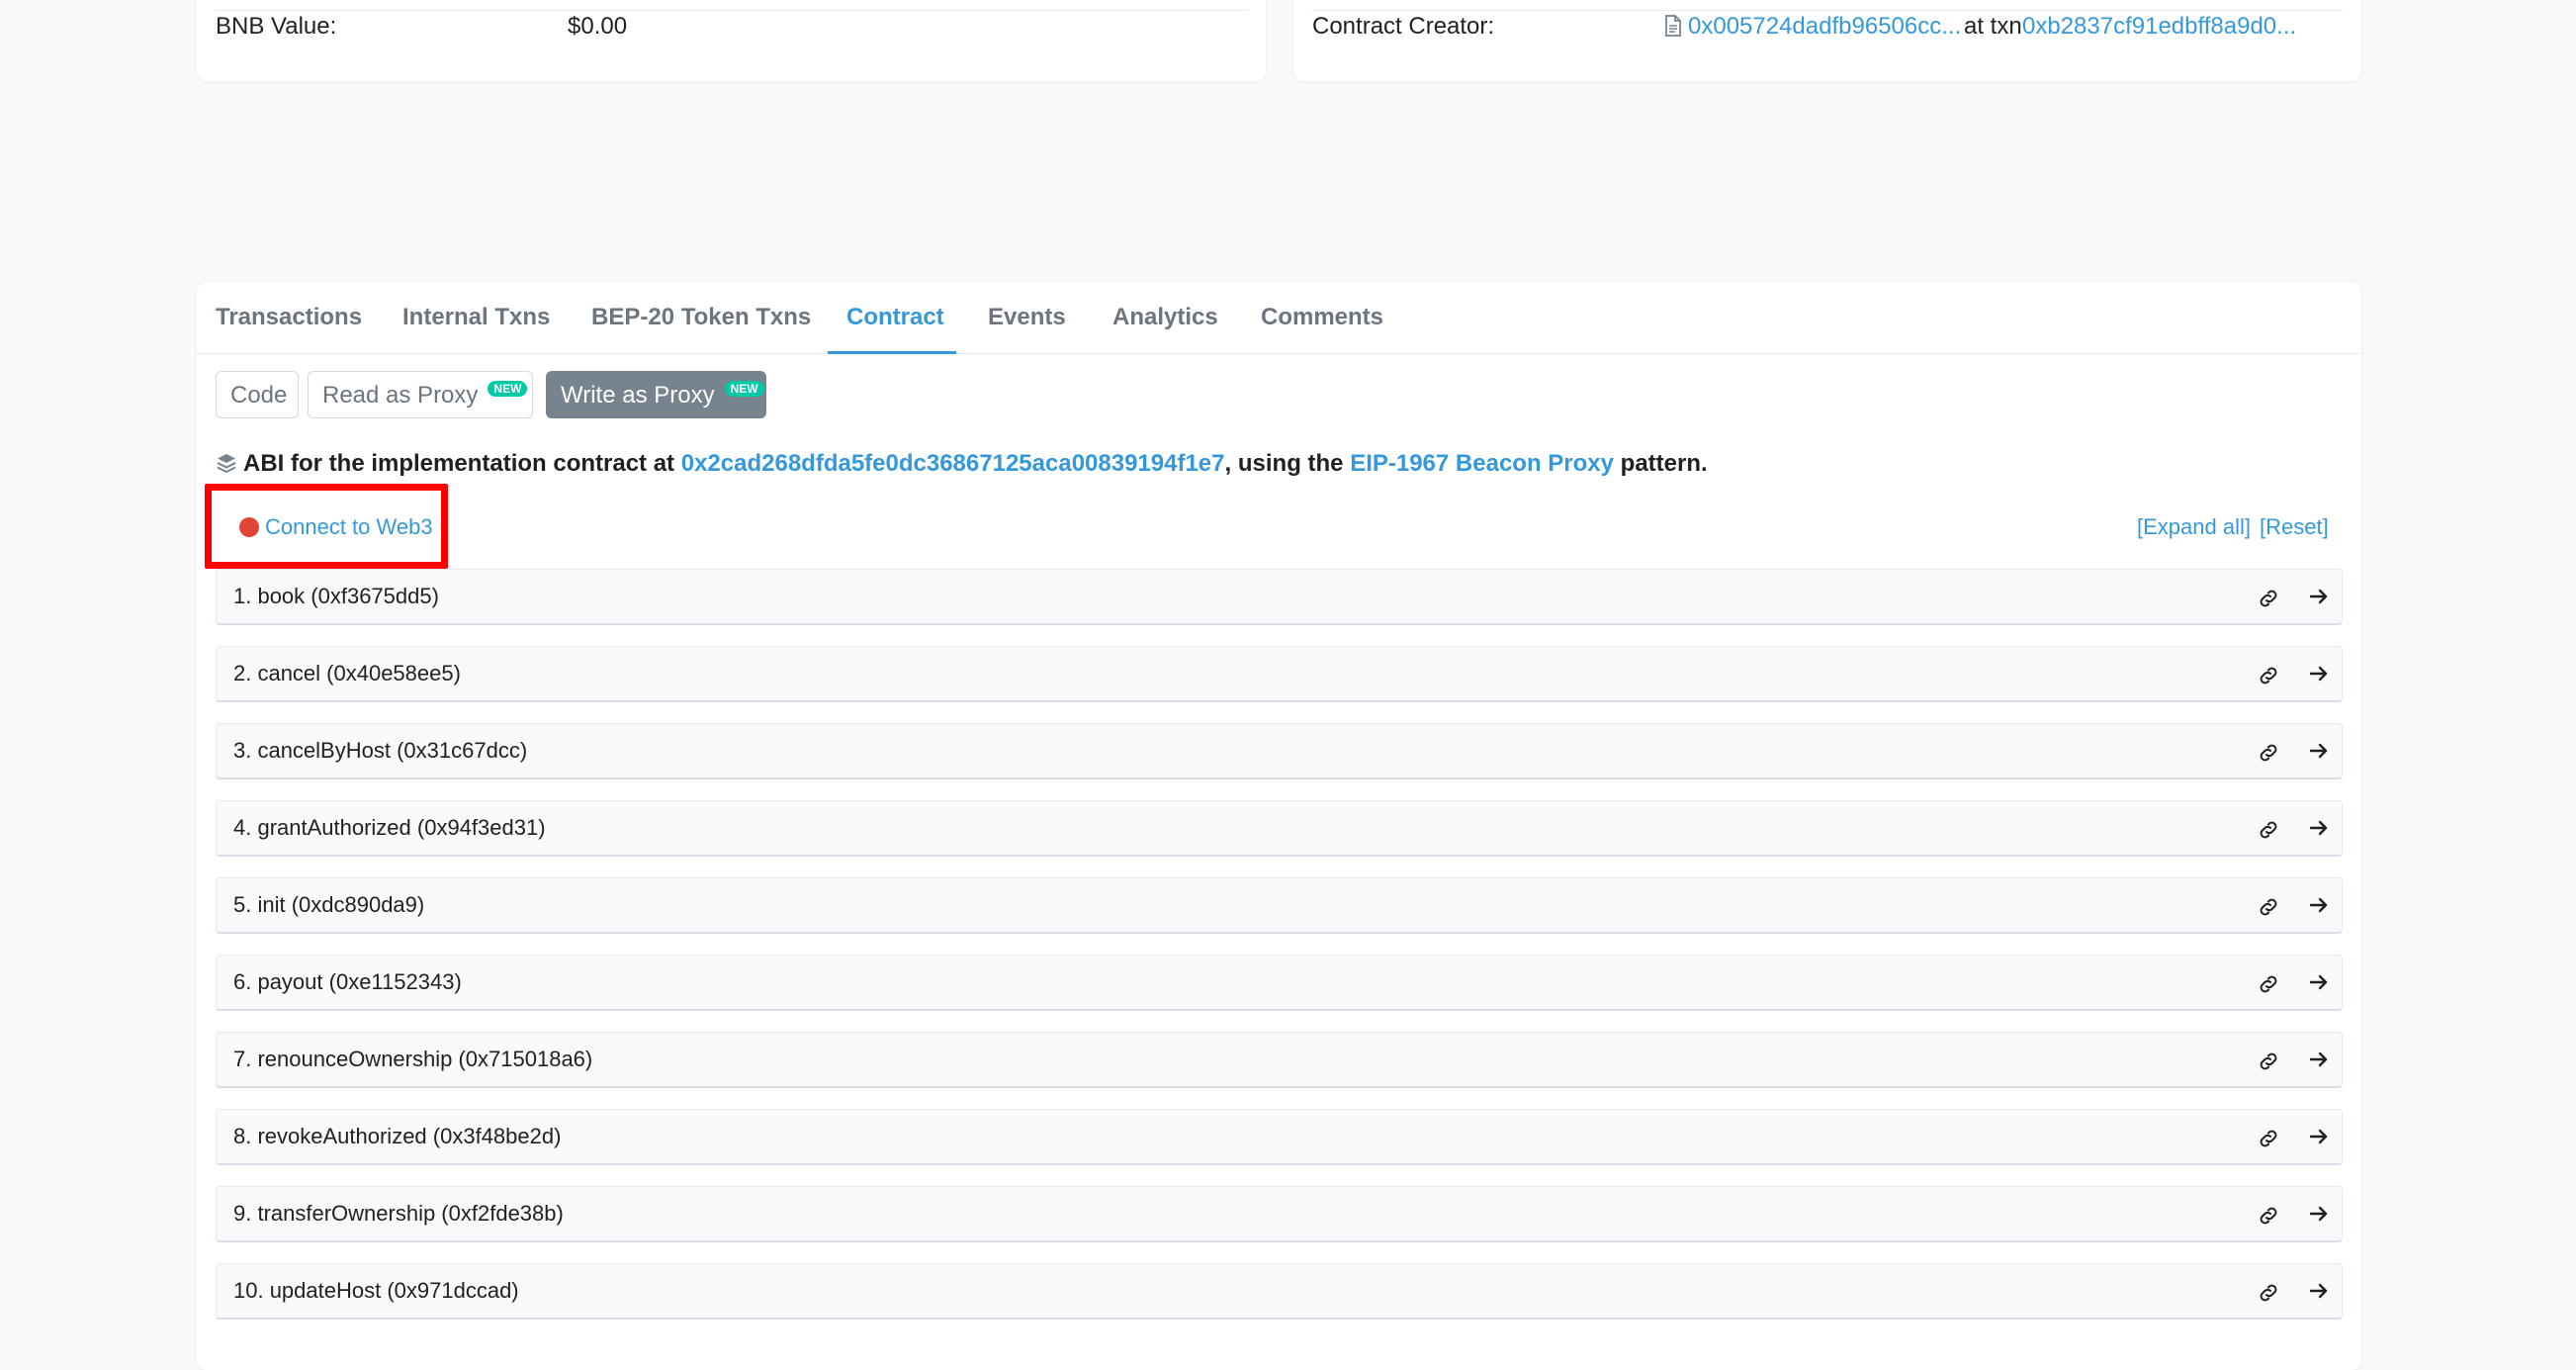 The image size is (2576, 1370). What do you see at coordinates (1284, 463) in the screenshot?
I see `abi-middle: , using the` at bounding box center [1284, 463].